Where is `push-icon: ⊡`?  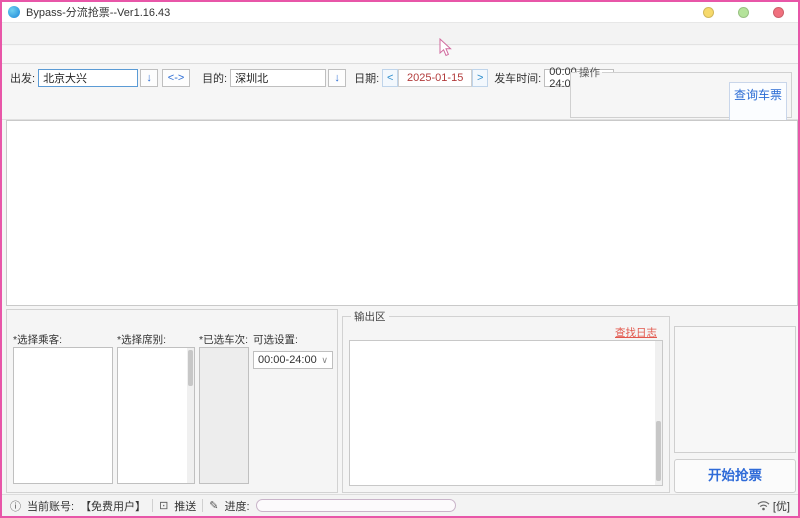
push-icon: ⊡ is located at coordinates (164, 506).